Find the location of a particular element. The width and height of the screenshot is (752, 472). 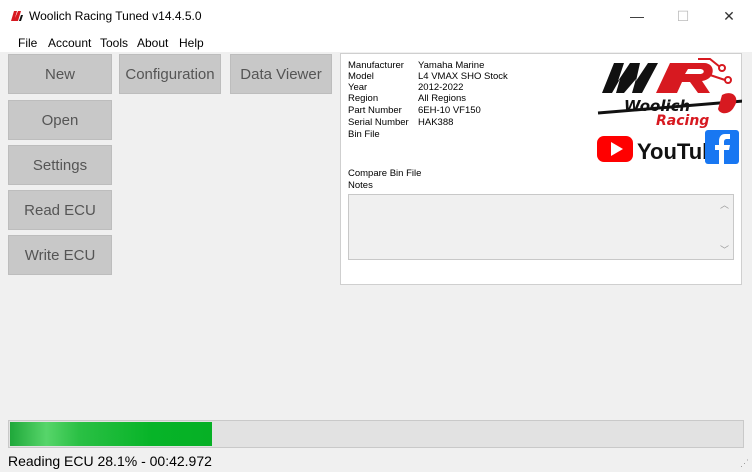

title-bar: Woolich Racing Tuned v14.4.5.0 — ☐ ✕ is located at coordinates (376, 16).